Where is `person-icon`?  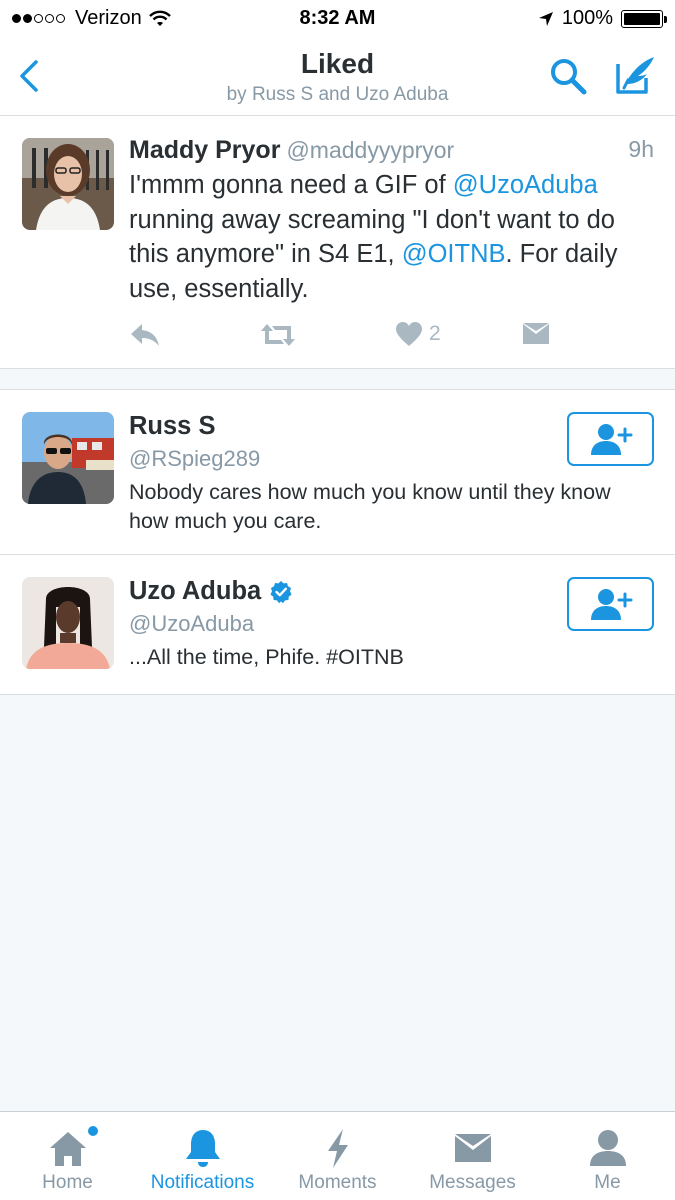
person-icon is located at coordinates (607, 1148).